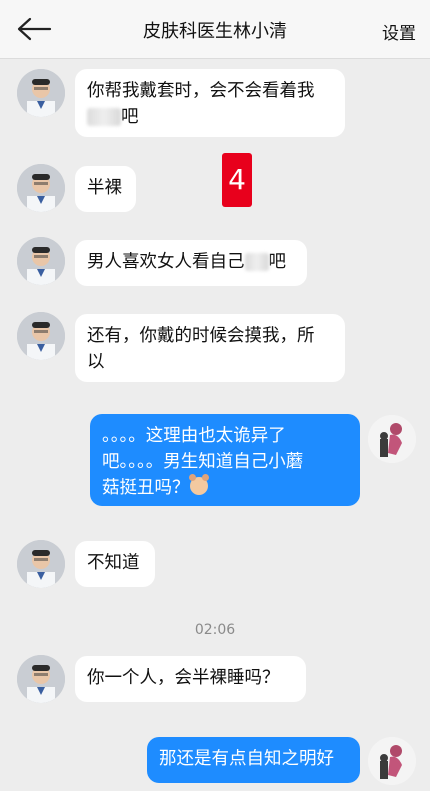  I want to click on message-text: 半裸, so click(104, 188).